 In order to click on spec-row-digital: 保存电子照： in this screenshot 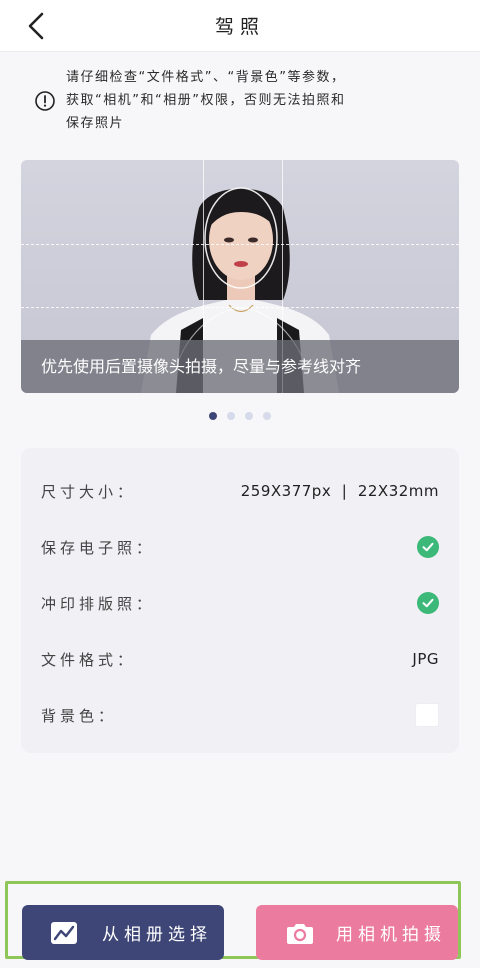, I will do `click(240, 547)`.